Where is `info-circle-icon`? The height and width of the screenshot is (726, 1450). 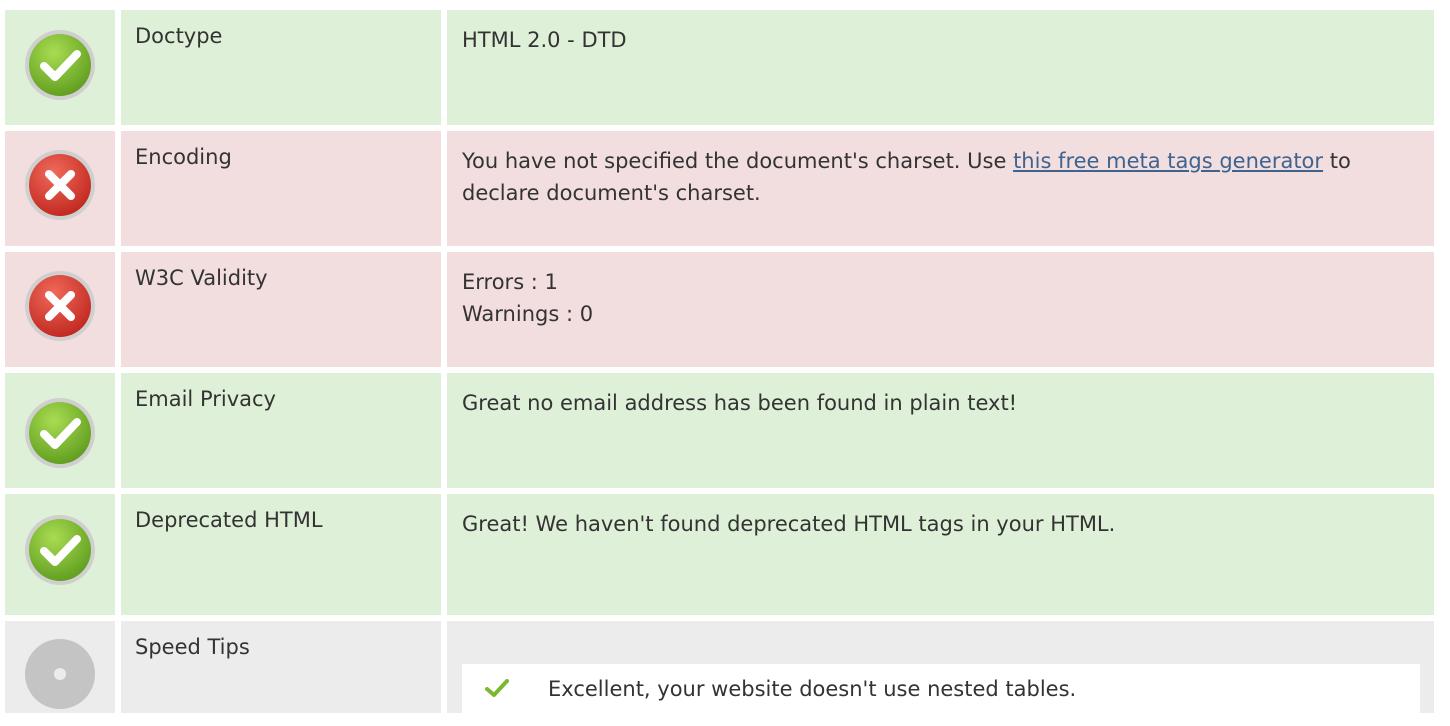 info-circle-icon is located at coordinates (60, 674).